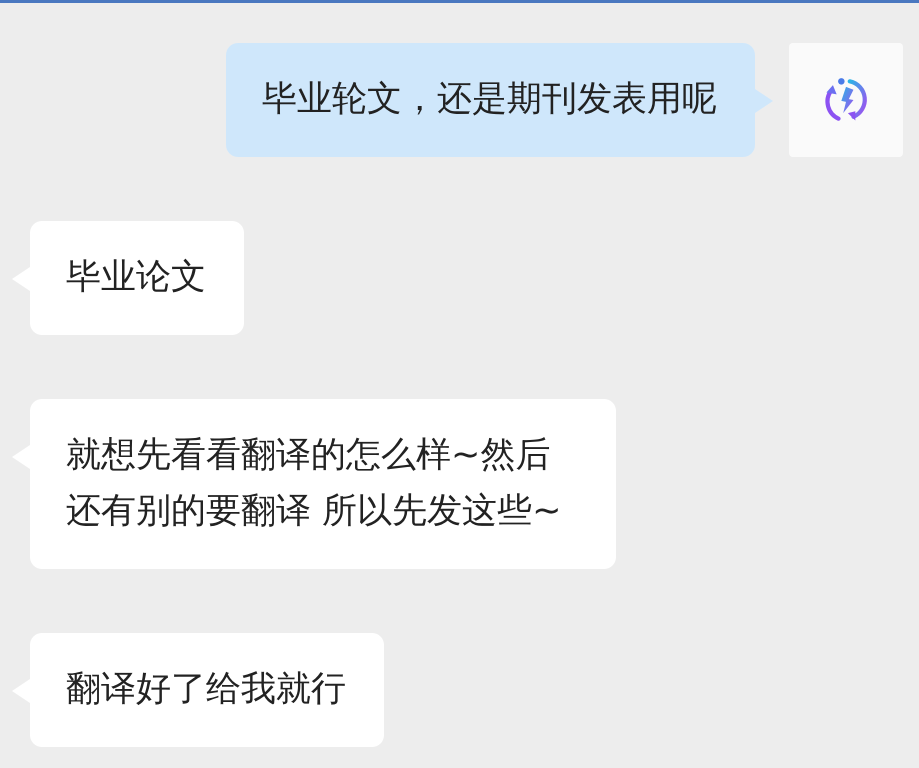 The image size is (919, 768). What do you see at coordinates (846, 100) in the screenshot?
I see `avatar` at bounding box center [846, 100].